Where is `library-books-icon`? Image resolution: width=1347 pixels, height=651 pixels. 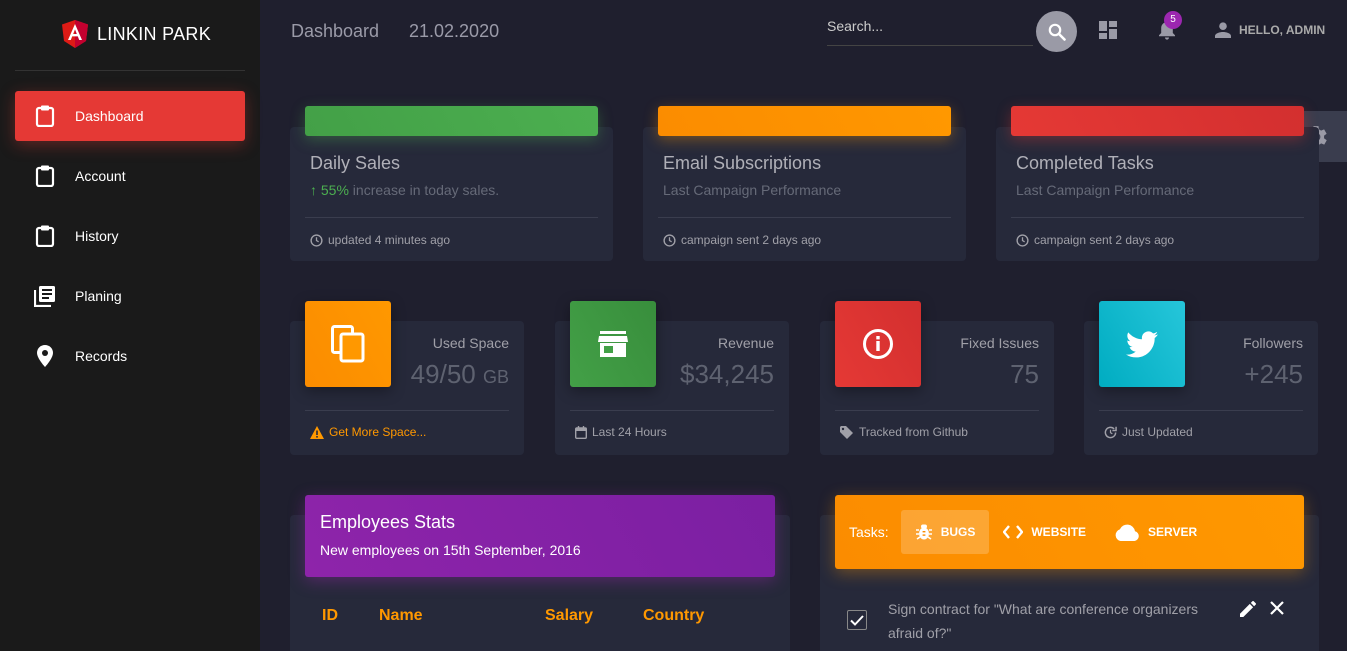 library-books-icon is located at coordinates (45, 296).